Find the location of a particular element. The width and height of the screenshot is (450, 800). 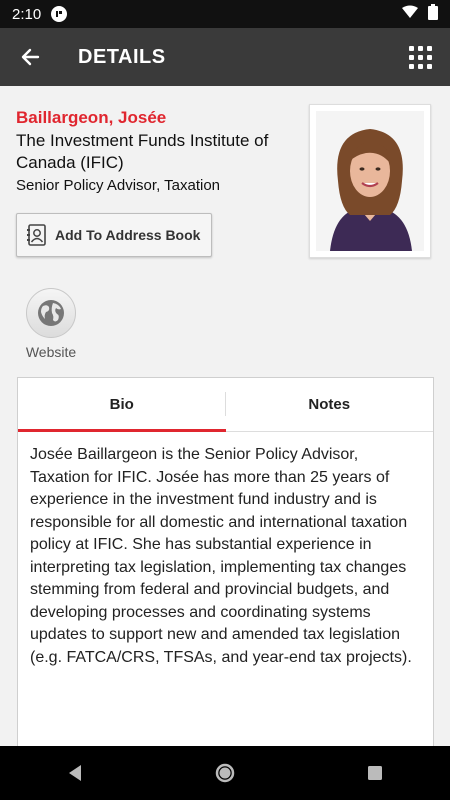

tab-notes: Notes is located at coordinates (330, 404).